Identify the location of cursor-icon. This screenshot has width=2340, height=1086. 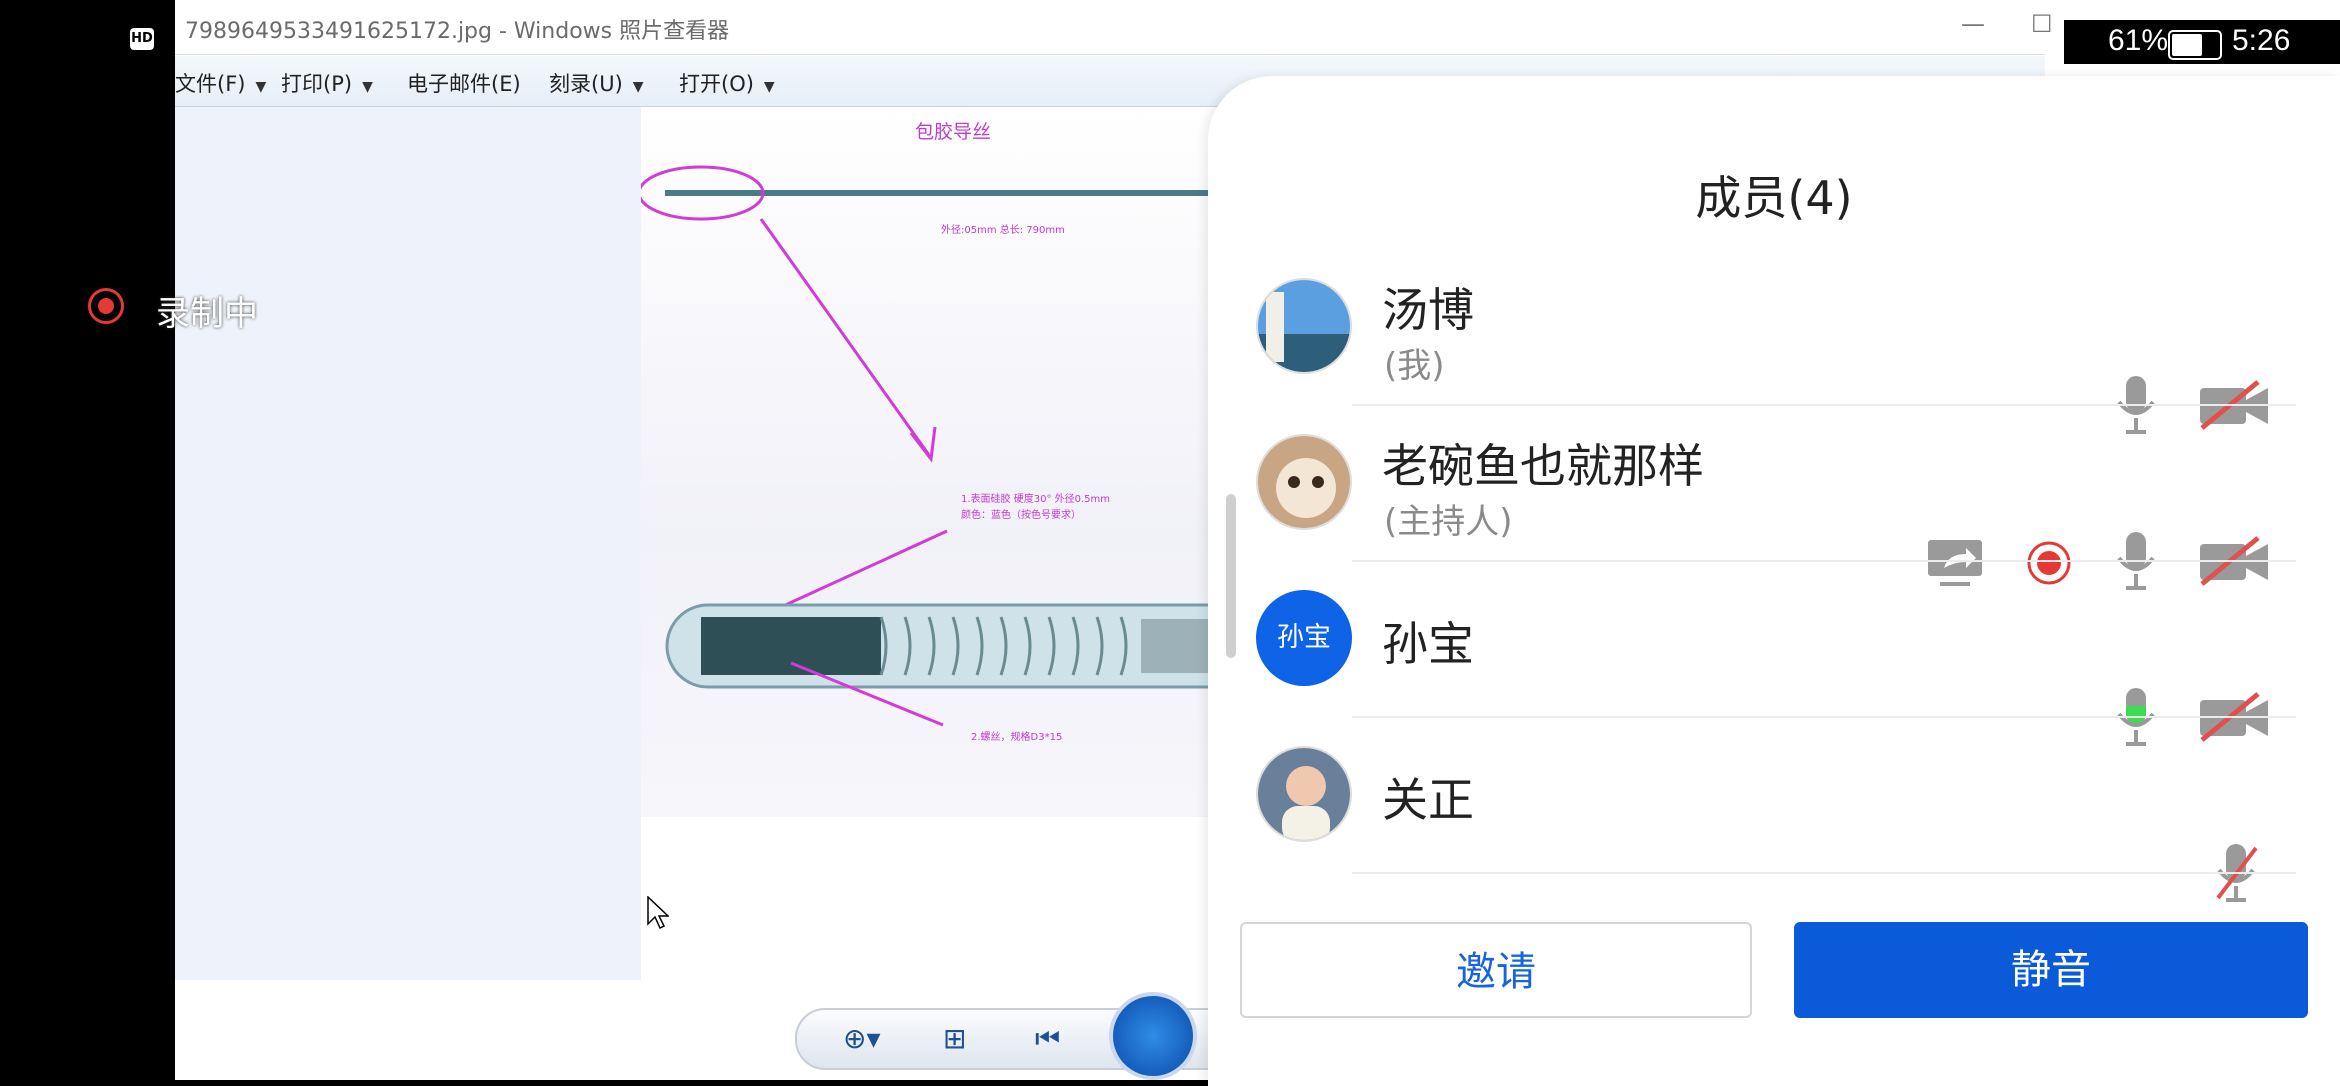
(658, 913).